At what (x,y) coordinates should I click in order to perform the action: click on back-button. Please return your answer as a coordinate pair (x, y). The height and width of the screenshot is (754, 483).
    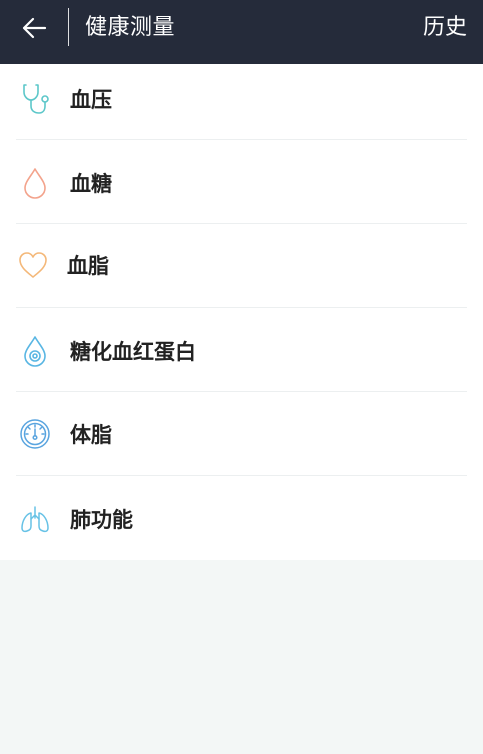
    Looking at the image, I should click on (34, 28).